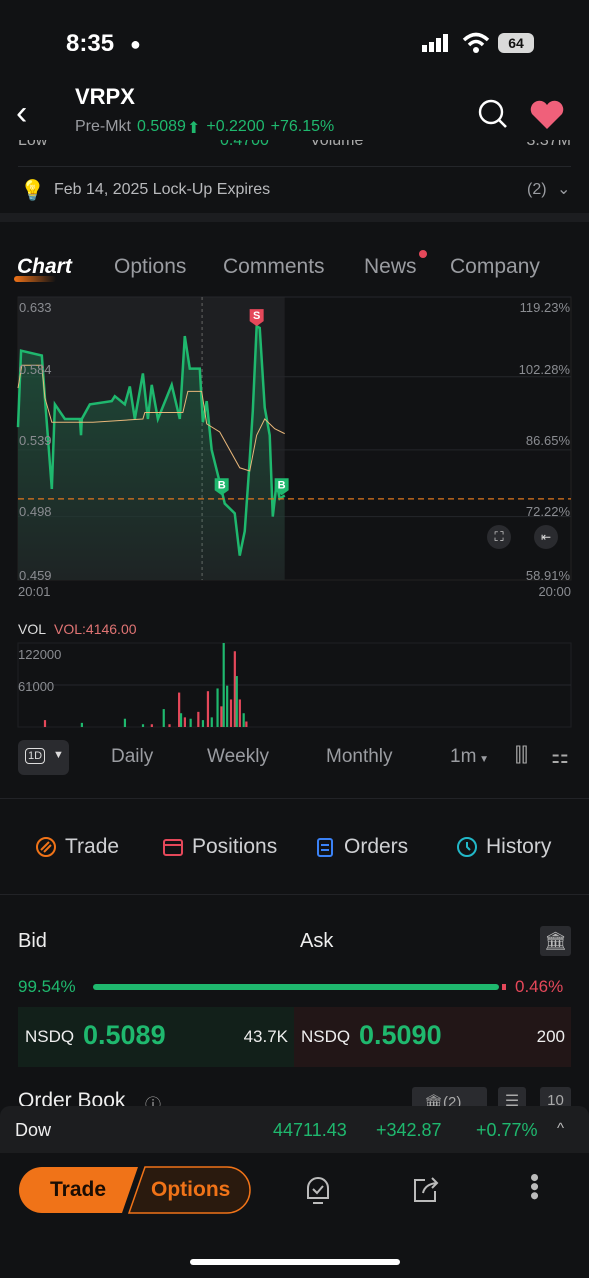 The height and width of the screenshot is (1278, 589). What do you see at coordinates (499, 537) in the screenshot?
I see `fullscreen-icon: ⛶` at bounding box center [499, 537].